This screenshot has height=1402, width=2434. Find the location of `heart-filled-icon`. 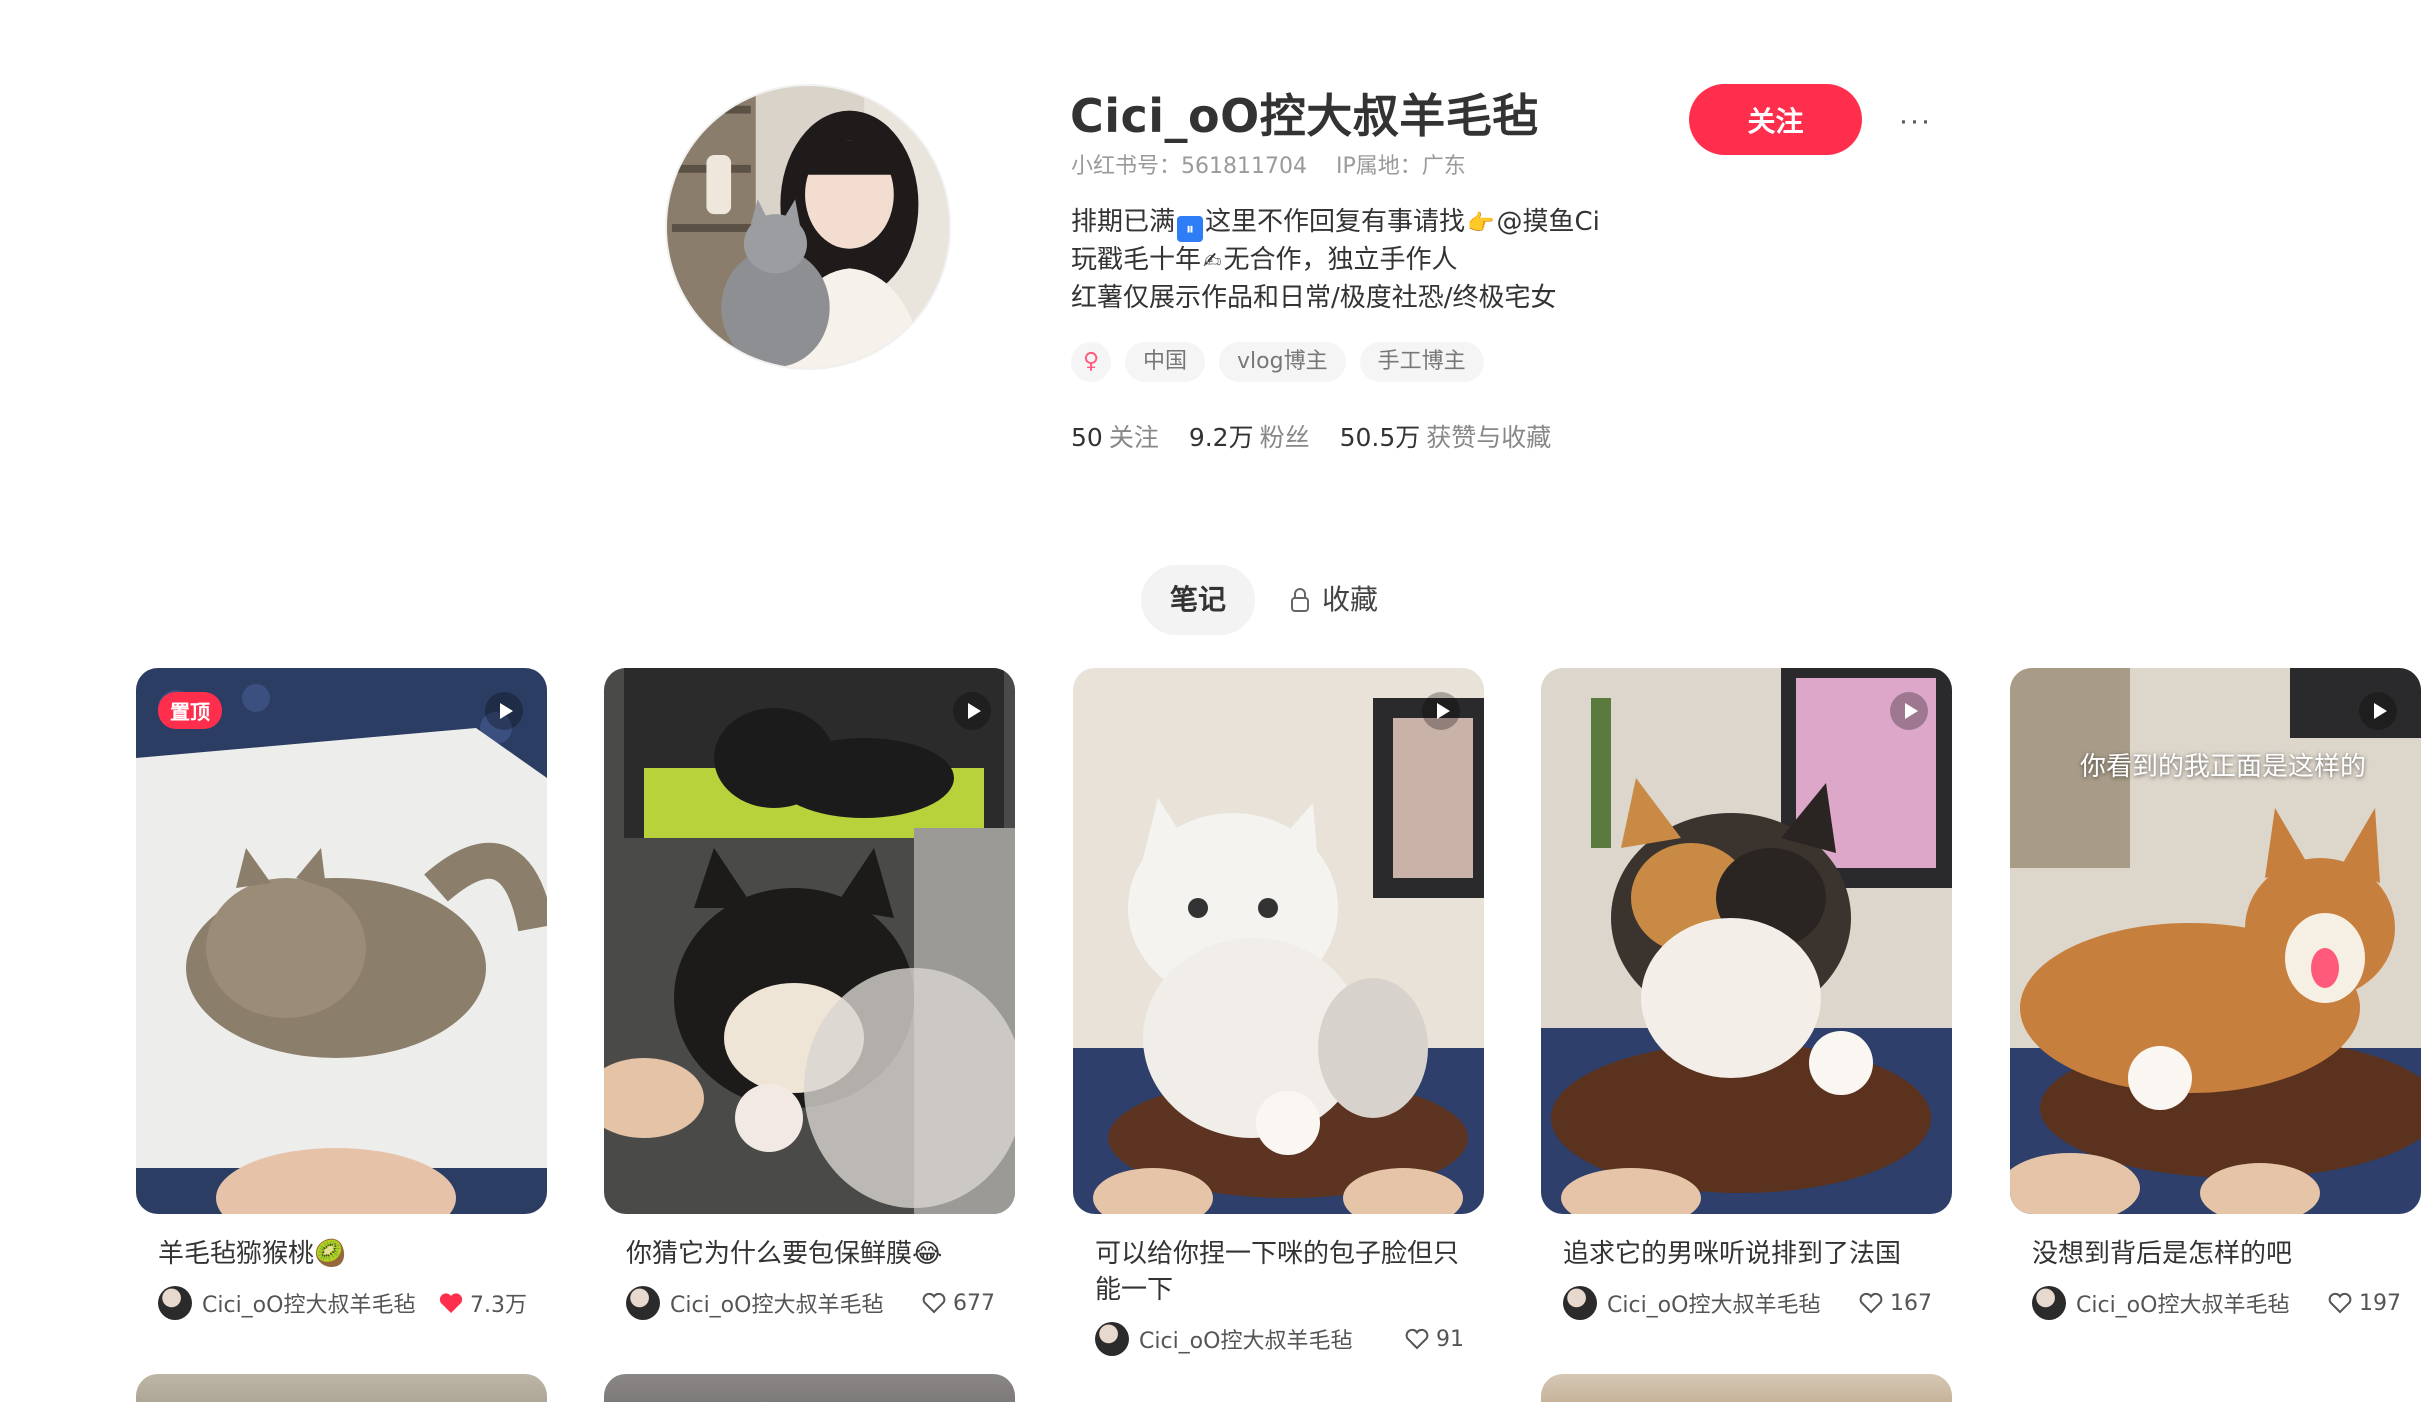

heart-filled-icon is located at coordinates (451, 1303).